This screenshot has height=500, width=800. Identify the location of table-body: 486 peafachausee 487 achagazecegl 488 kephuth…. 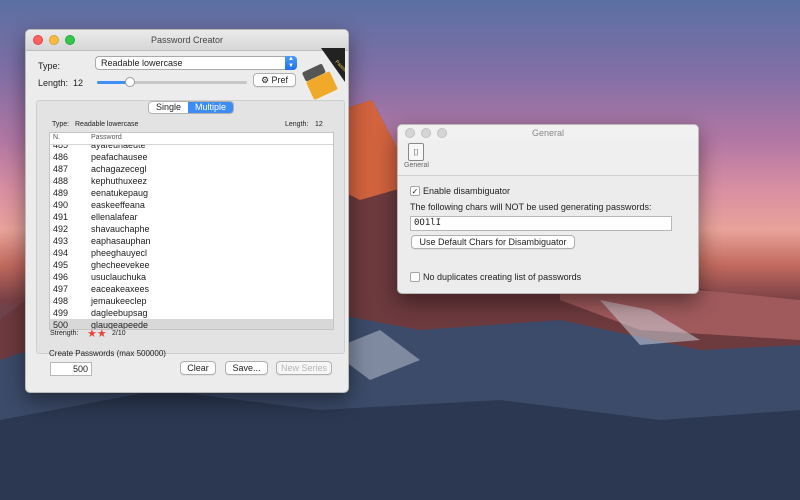
(191, 240).